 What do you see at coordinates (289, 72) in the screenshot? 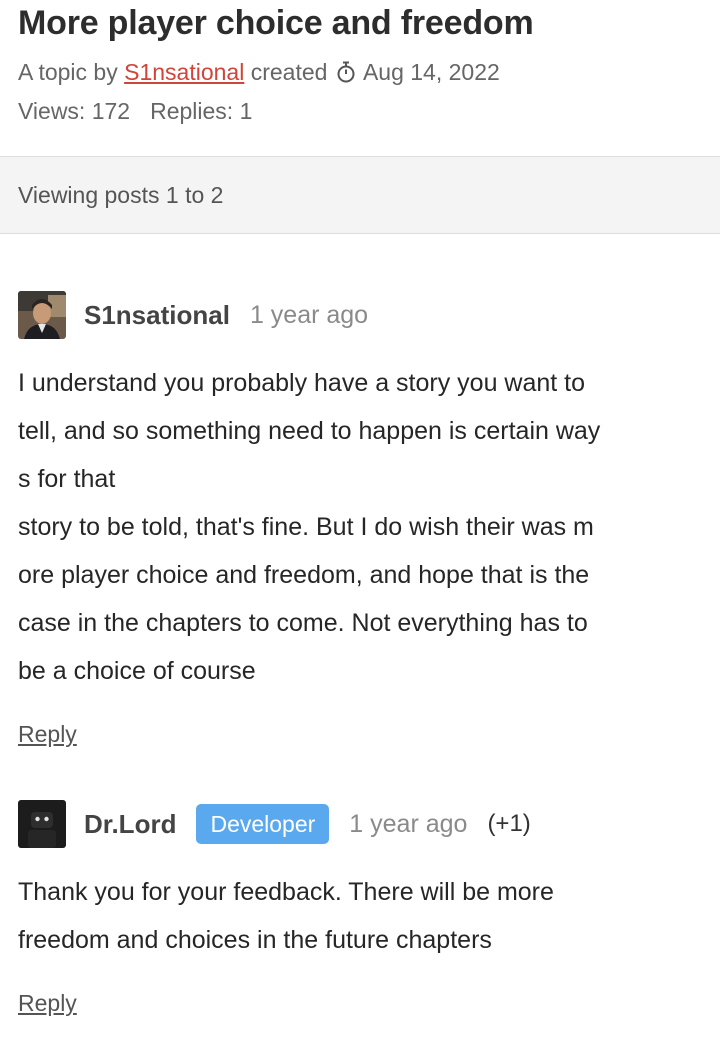
I see `created-label: created` at bounding box center [289, 72].